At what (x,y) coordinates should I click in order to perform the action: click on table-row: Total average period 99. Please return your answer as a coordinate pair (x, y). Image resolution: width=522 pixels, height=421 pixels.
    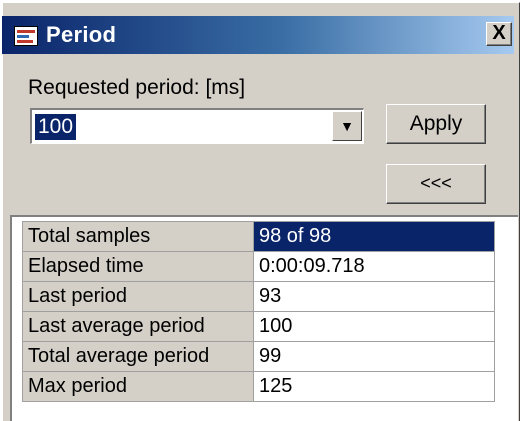
    Looking at the image, I should click on (258, 356).